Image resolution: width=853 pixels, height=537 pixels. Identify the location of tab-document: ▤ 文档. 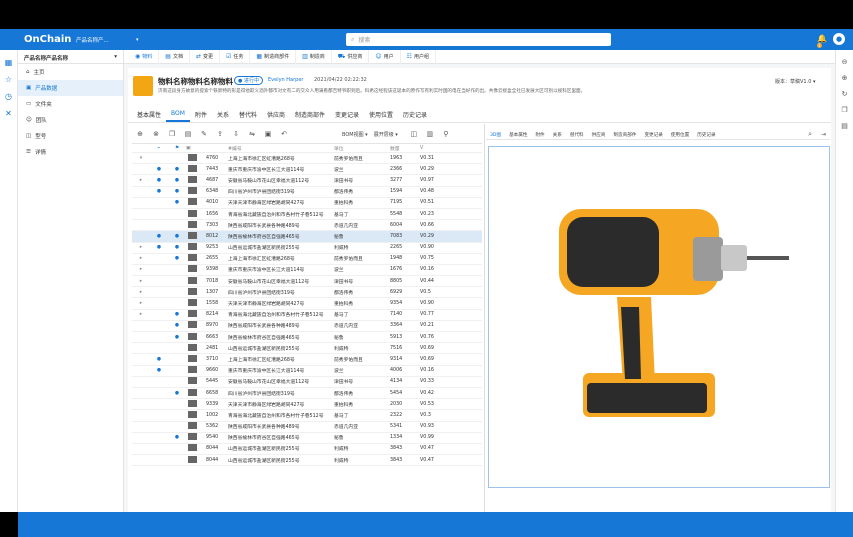
(174, 56).